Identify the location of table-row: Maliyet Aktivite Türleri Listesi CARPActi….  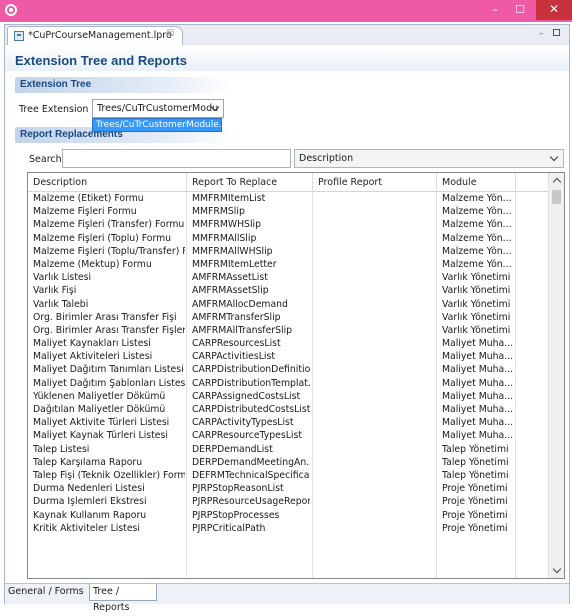
(288, 422).